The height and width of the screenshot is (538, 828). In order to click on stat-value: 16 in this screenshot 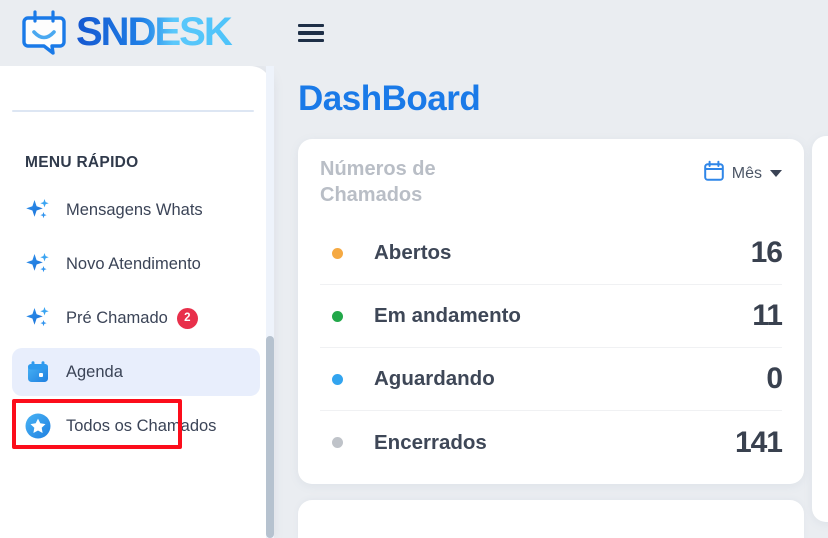, I will do `click(766, 253)`.